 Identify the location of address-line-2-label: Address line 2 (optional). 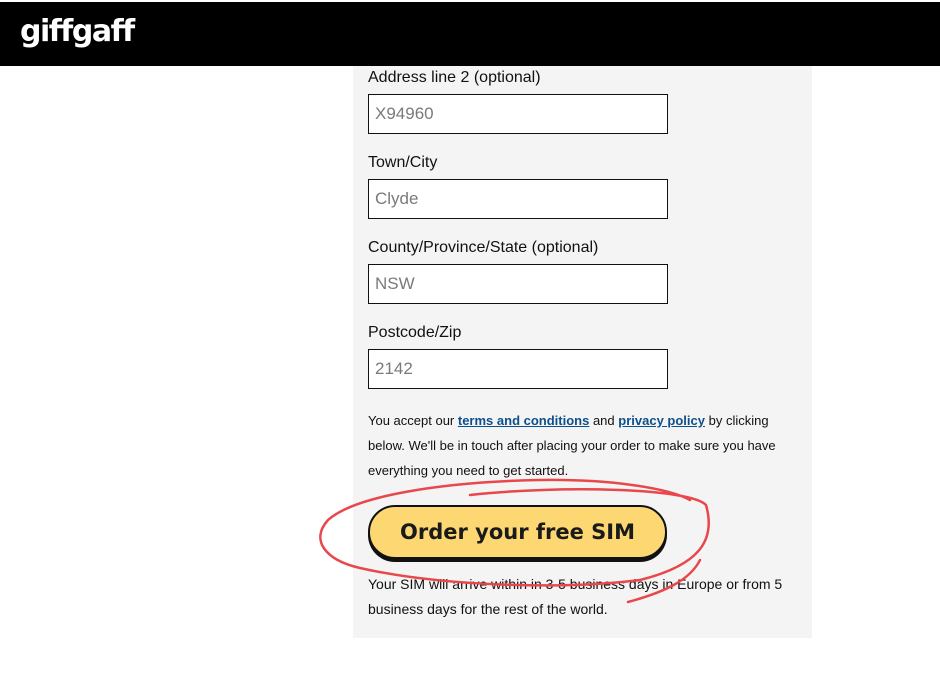
(454, 77).